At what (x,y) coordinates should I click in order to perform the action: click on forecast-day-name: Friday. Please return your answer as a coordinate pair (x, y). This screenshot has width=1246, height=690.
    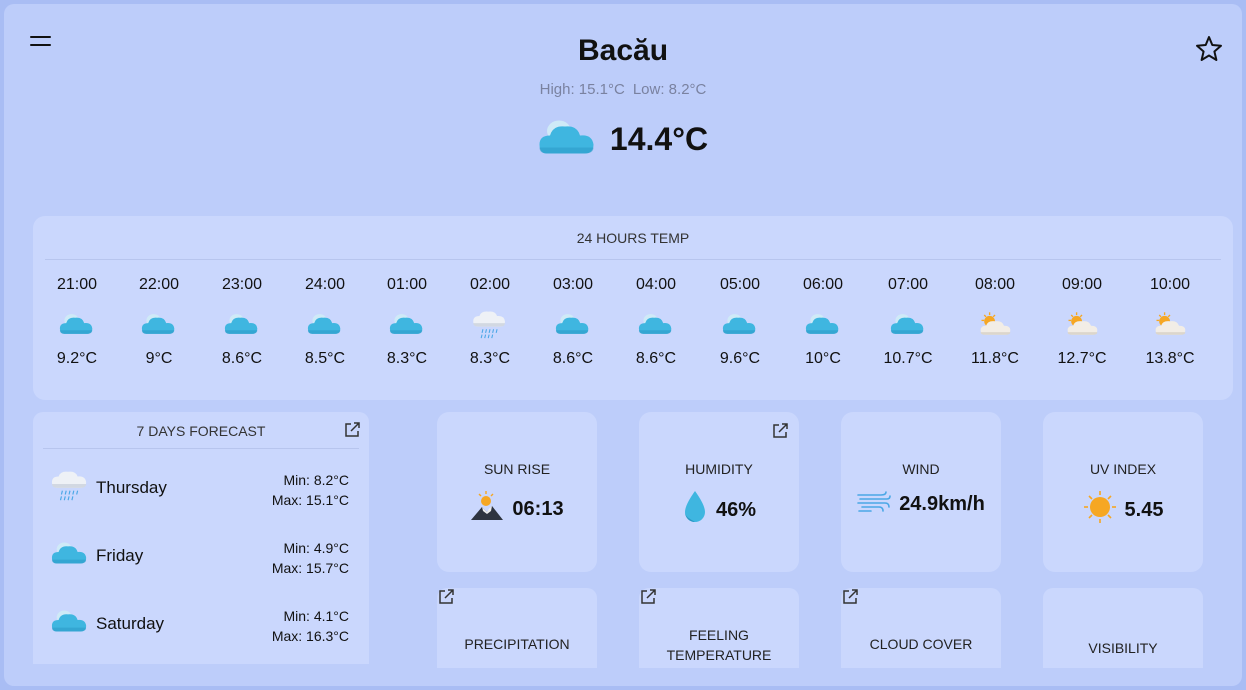
    Looking at the image, I should click on (120, 555).